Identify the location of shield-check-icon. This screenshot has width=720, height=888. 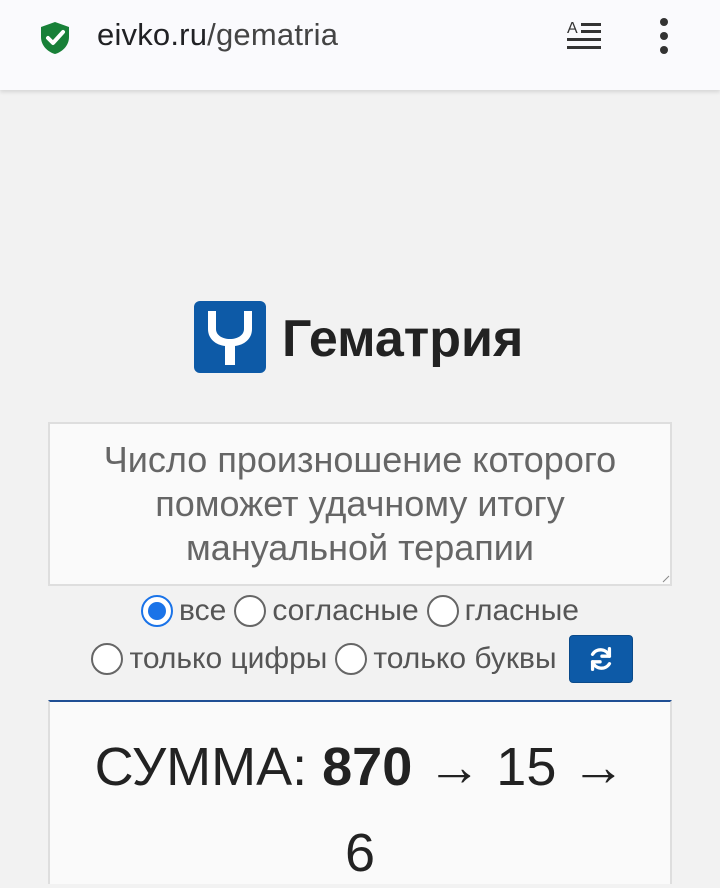
(55, 38).